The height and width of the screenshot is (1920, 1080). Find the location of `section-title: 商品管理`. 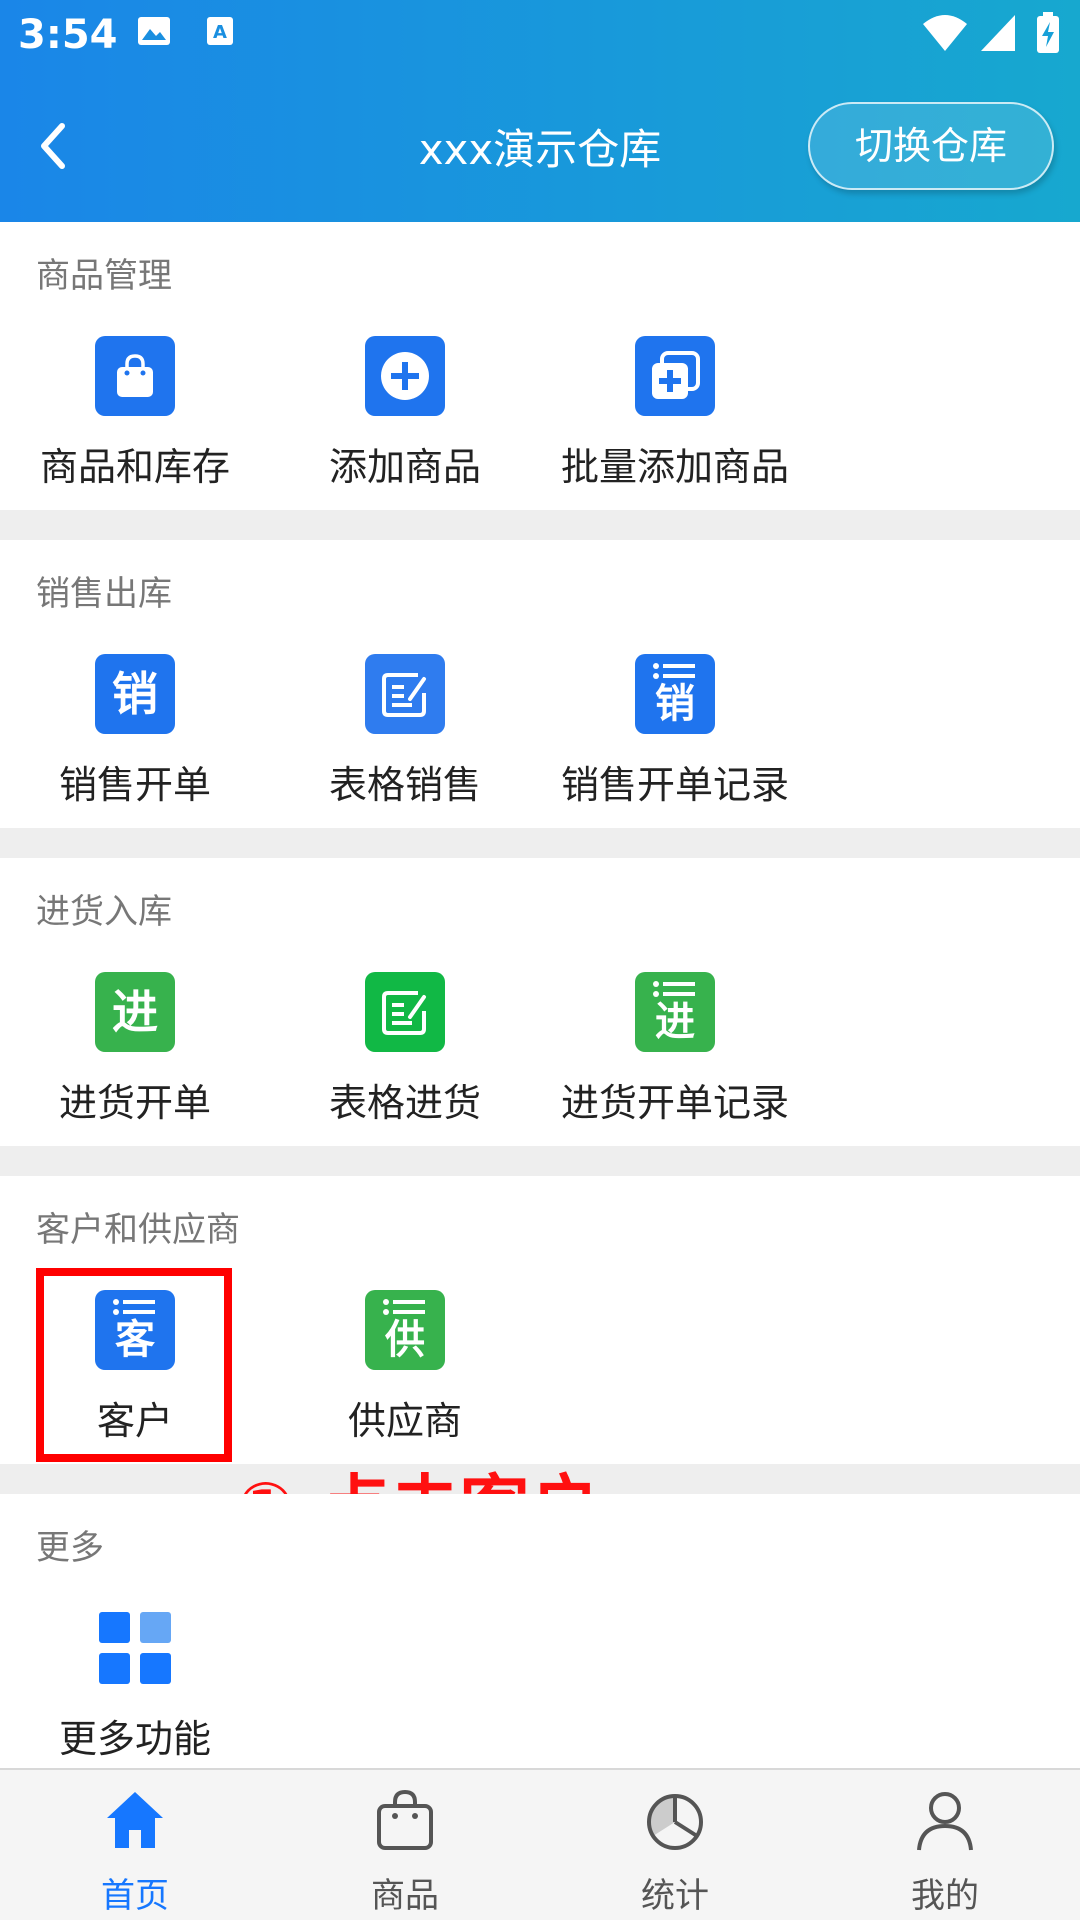

section-title: 商品管理 is located at coordinates (104, 276).